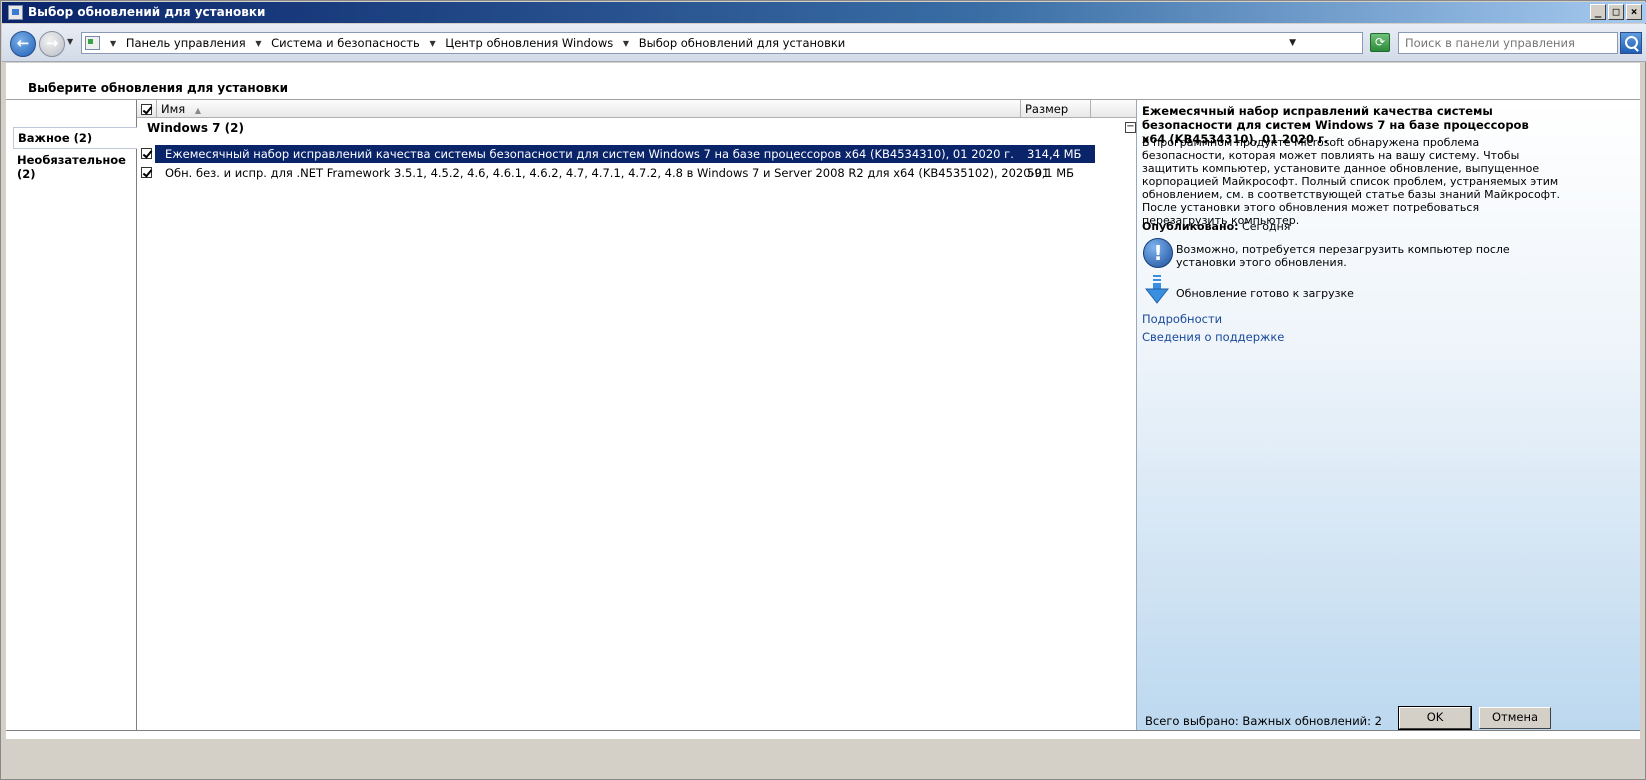  Describe the element at coordinates (824, 12) in the screenshot. I see `title-bar: Выбор обновлений для установки _ □ ×` at that location.